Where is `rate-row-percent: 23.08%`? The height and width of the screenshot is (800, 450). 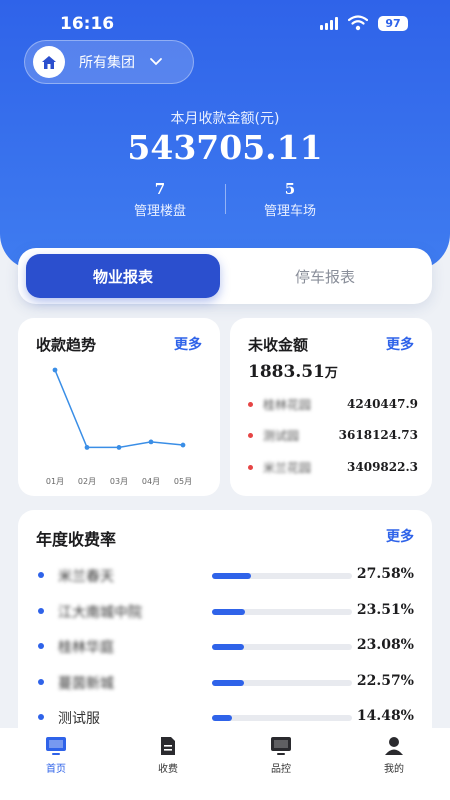 rate-row-percent: 23.08% is located at coordinates (385, 645).